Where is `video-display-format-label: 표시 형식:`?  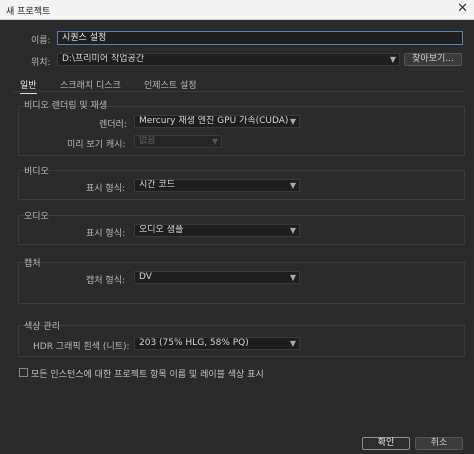
video-display-format-label: 표시 형식: is located at coordinates (106, 189).